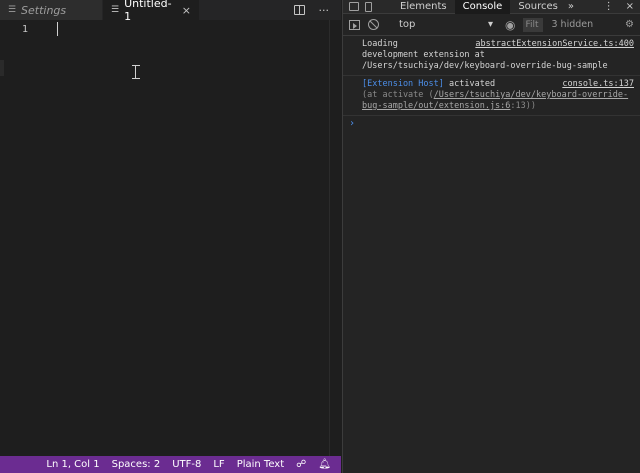 The image size is (640, 473). I want to click on ibeam-pointer-icon, so click(136, 72).